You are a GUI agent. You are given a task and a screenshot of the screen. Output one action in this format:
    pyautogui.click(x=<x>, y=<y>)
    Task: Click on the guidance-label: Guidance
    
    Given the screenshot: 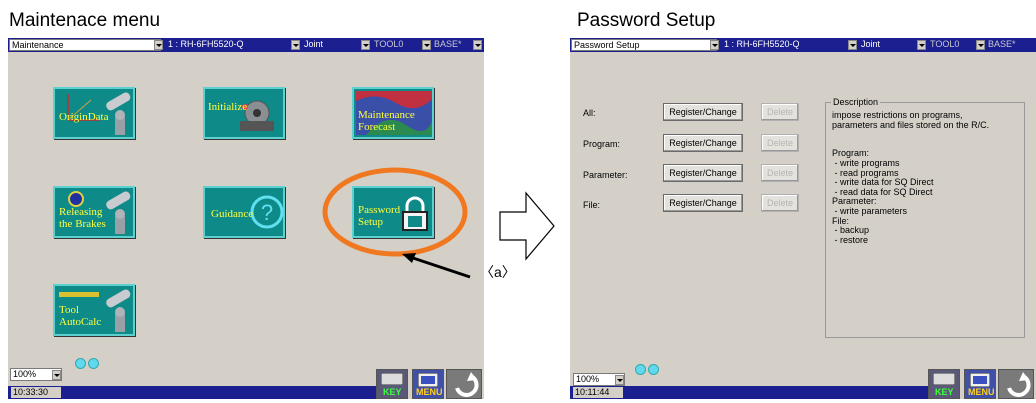 What is the action you would take?
    pyautogui.click(x=232, y=214)
    